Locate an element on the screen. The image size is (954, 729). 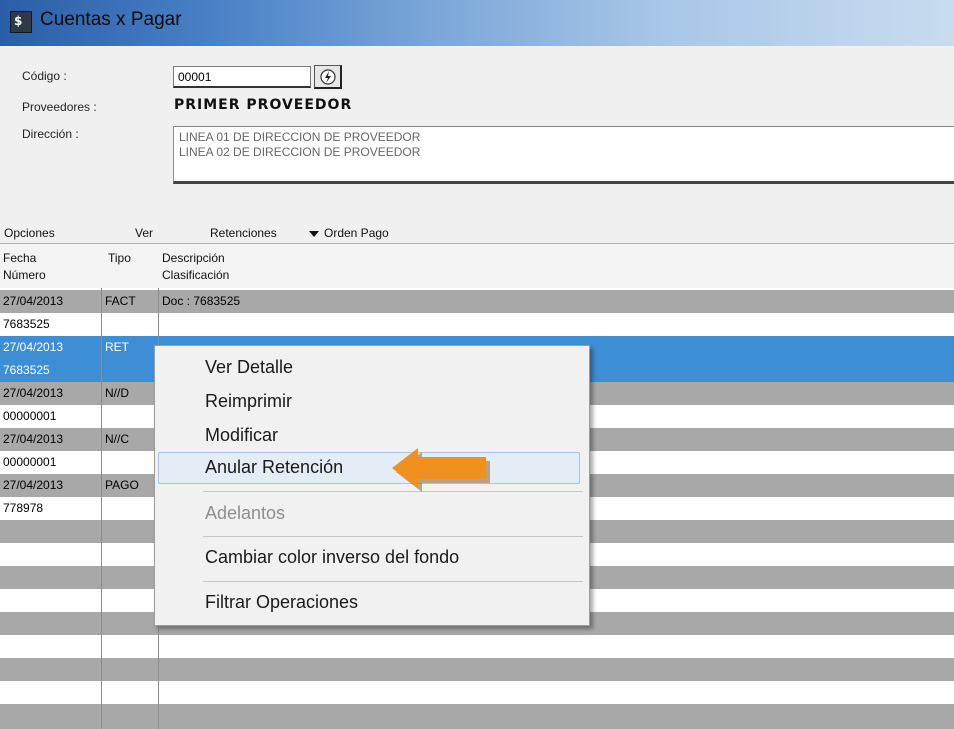
orange-arrow-icon is located at coordinates (441, 470).